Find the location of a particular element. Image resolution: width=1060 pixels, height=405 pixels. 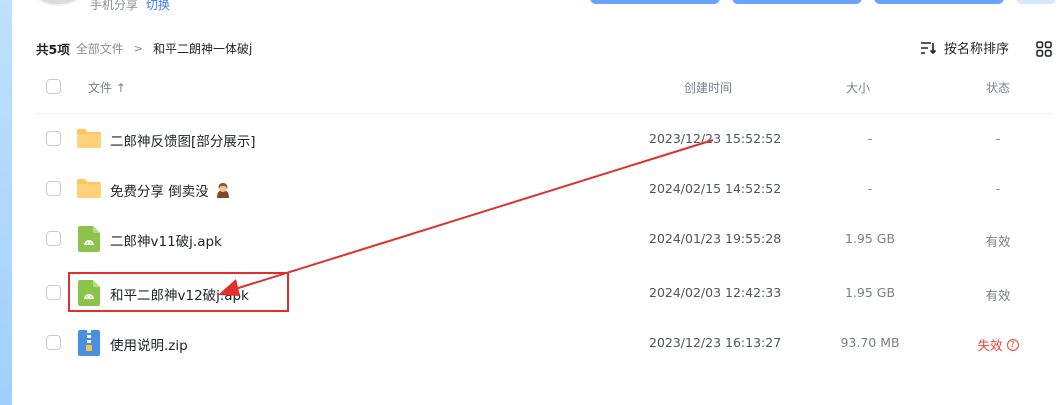

sort-icon is located at coordinates (928, 47).